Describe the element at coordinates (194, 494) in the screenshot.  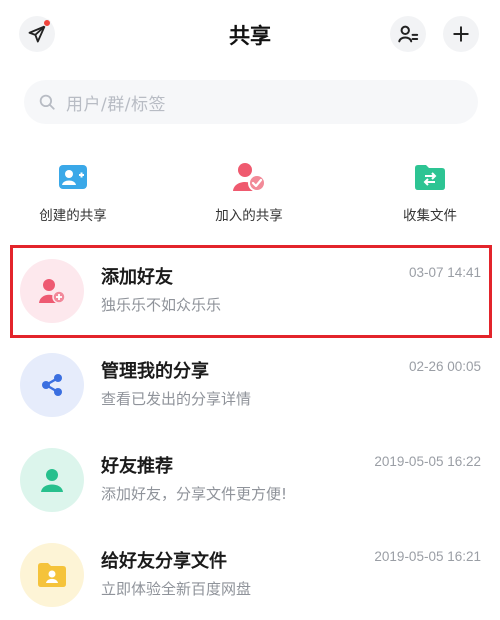
I see `item-subtitle: 添加好友，分享文件更方便!` at that location.